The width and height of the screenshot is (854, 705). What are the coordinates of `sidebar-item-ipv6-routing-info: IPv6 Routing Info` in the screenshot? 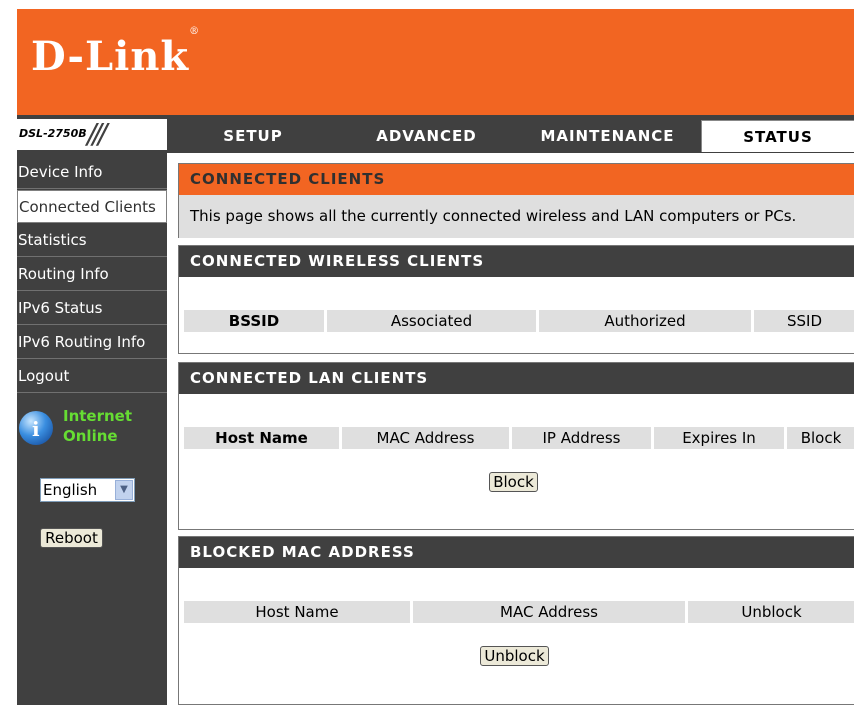 It's located at (92, 342).